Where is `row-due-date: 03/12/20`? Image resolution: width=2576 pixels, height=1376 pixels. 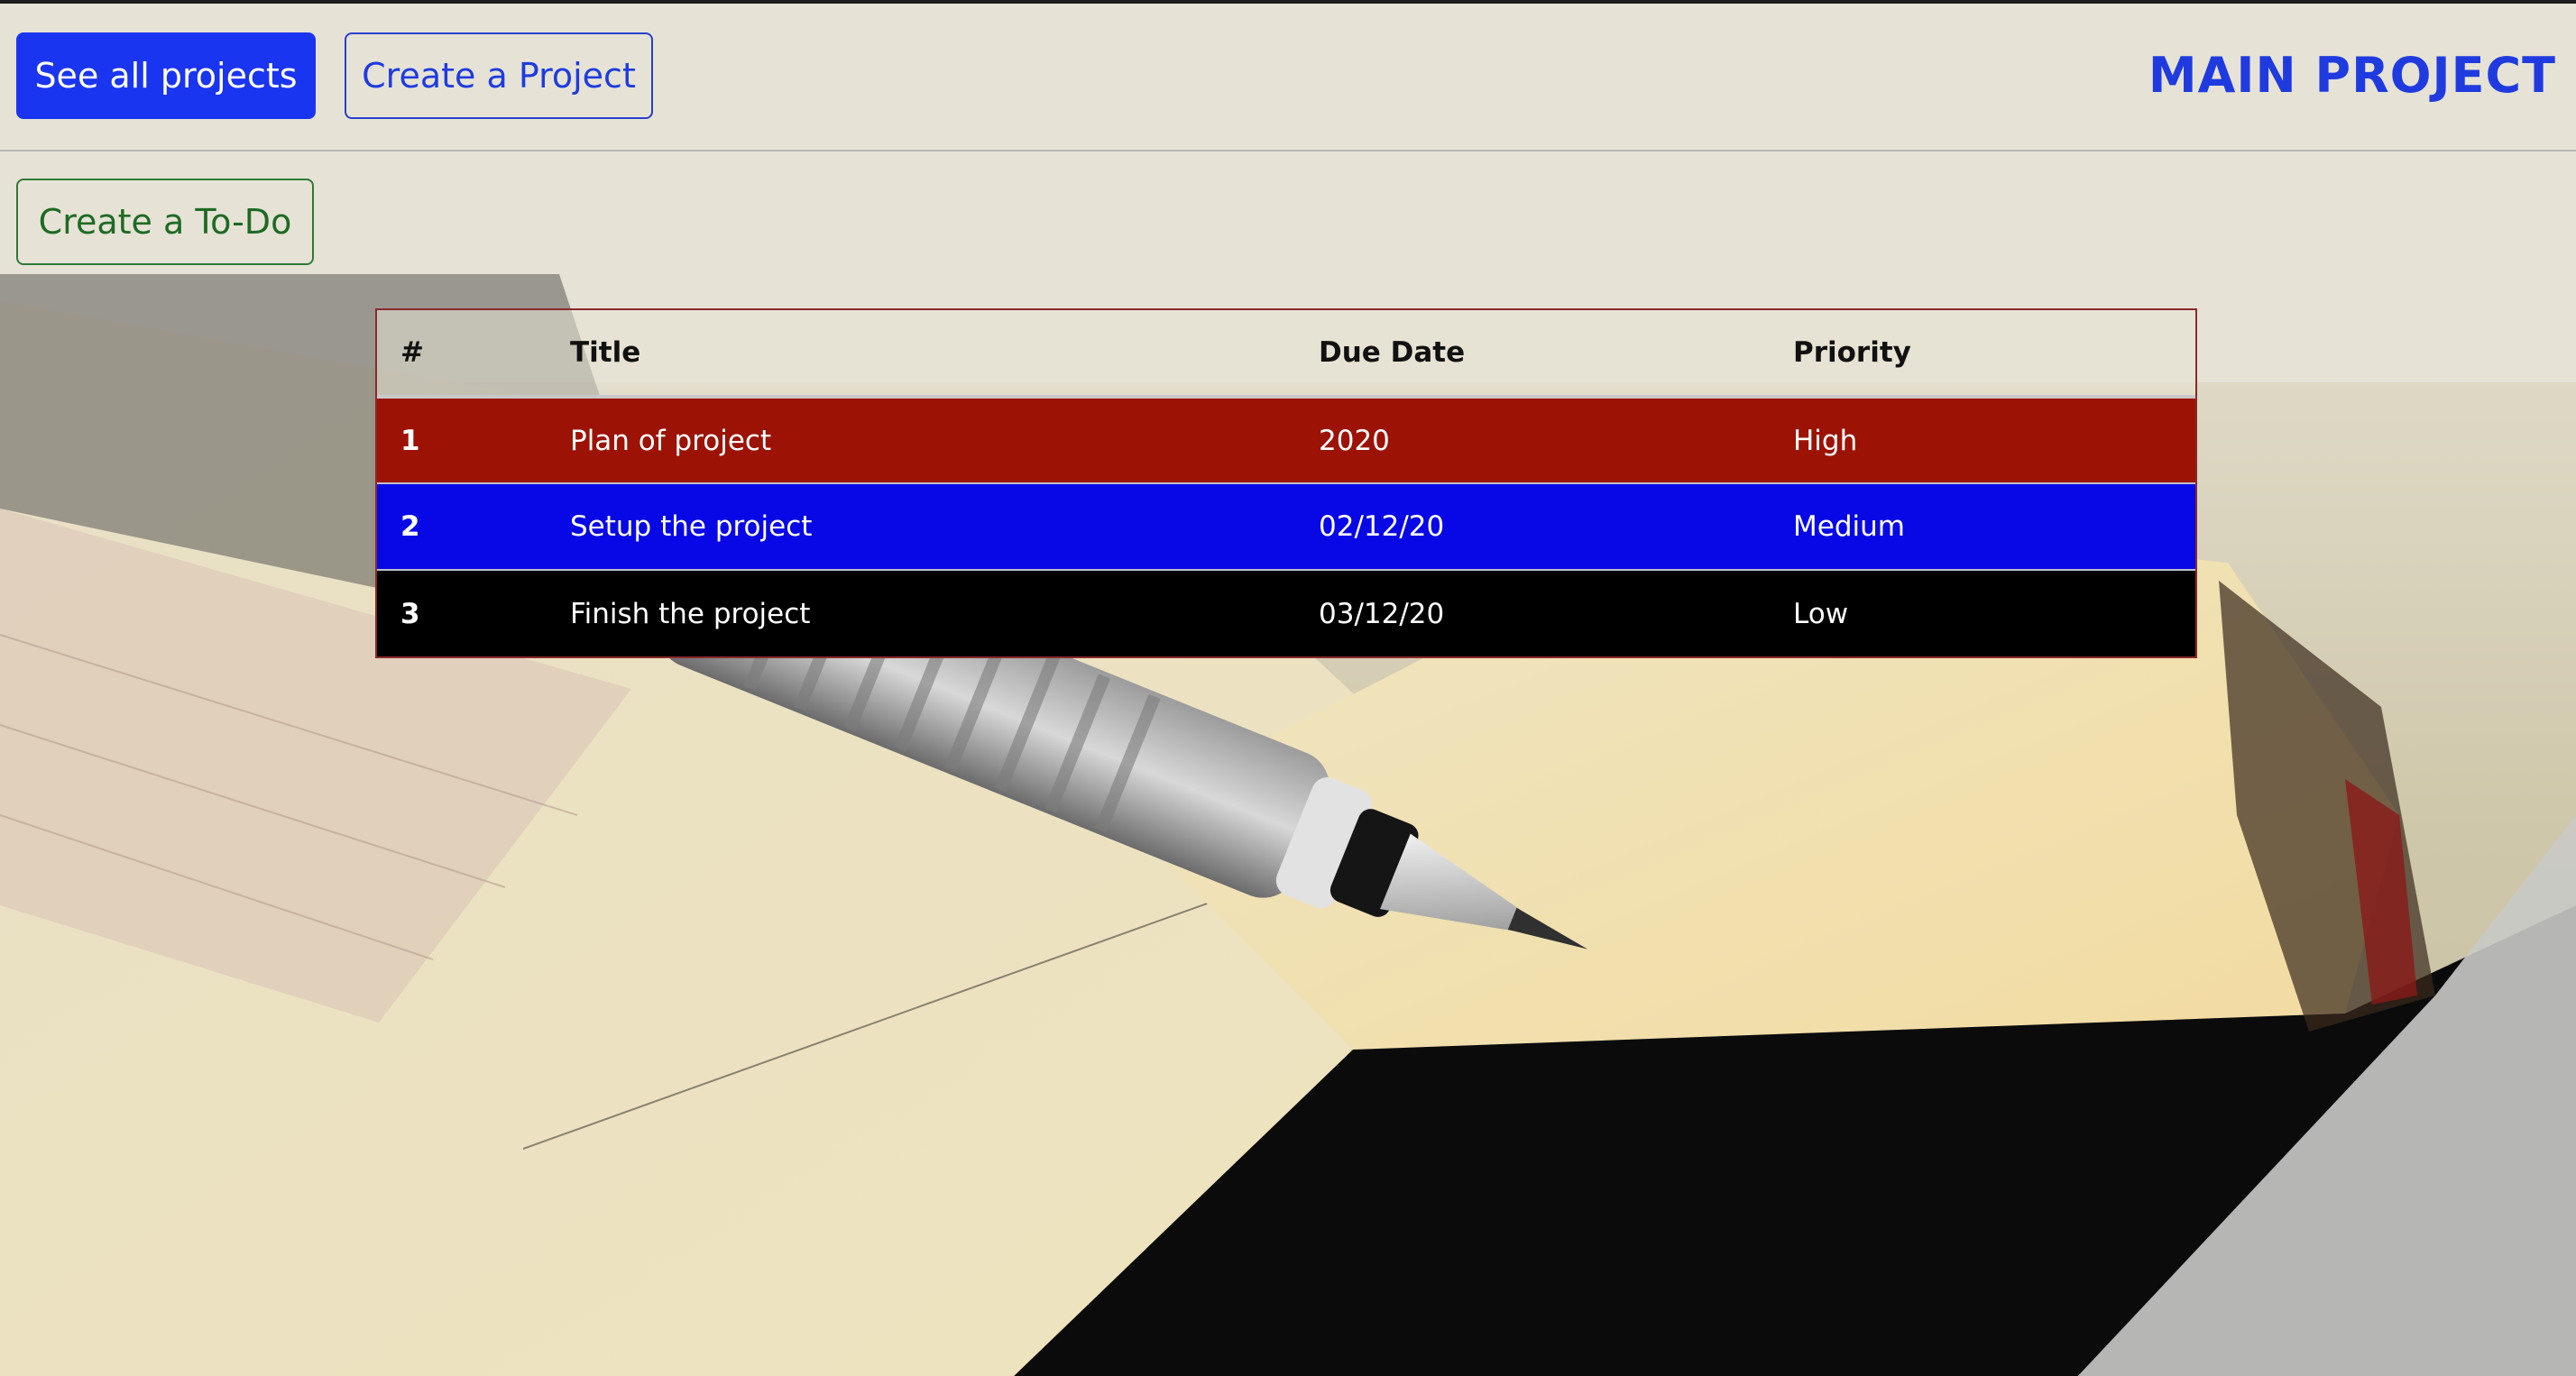 row-due-date: 03/12/20 is located at coordinates (1382, 614).